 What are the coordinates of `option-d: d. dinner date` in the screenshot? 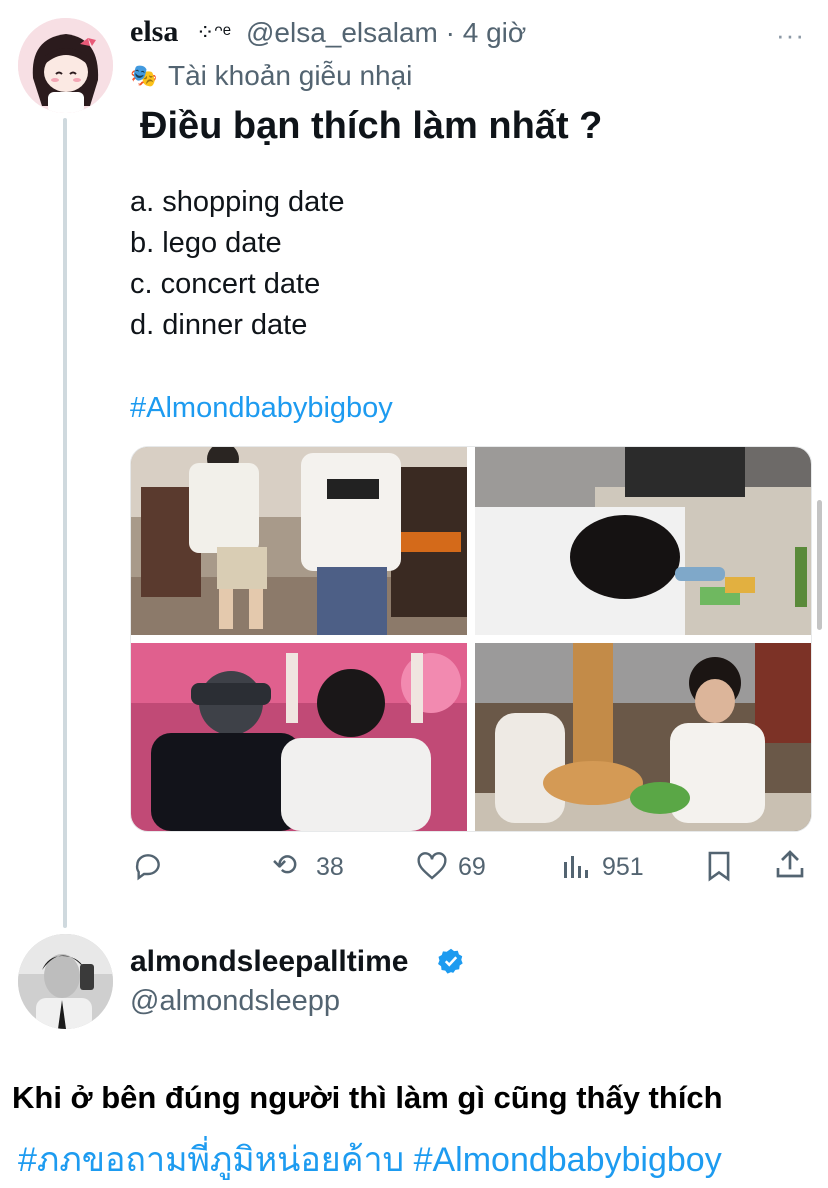 It's located at (219, 325).